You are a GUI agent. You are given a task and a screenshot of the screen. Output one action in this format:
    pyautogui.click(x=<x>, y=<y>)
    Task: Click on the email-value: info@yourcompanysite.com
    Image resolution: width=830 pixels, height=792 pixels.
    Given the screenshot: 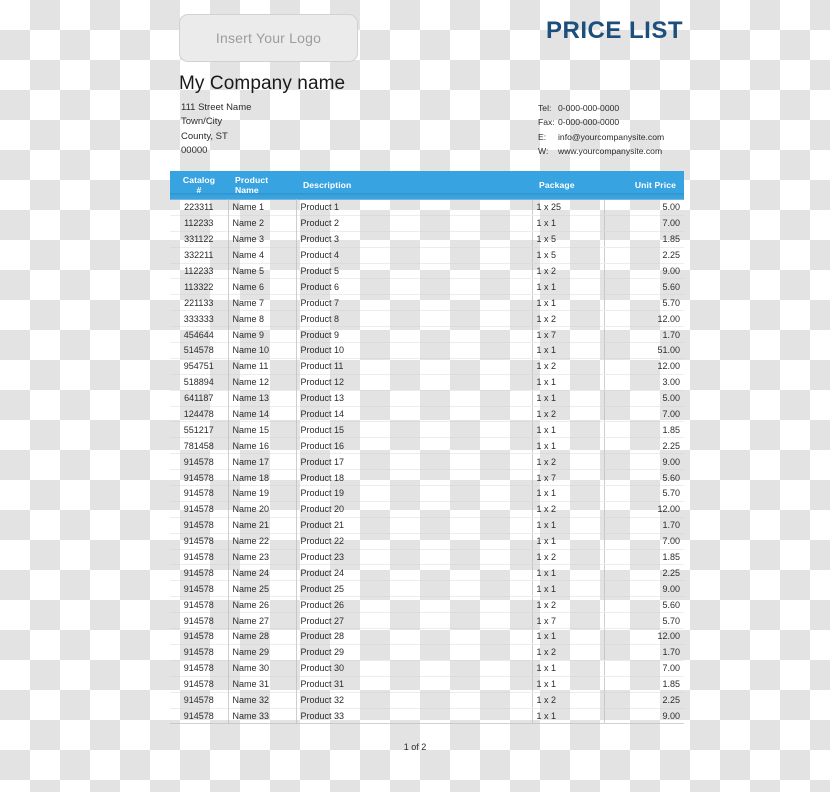 What is the action you would take?
    pyautogui.click(x=611, y=137)
    